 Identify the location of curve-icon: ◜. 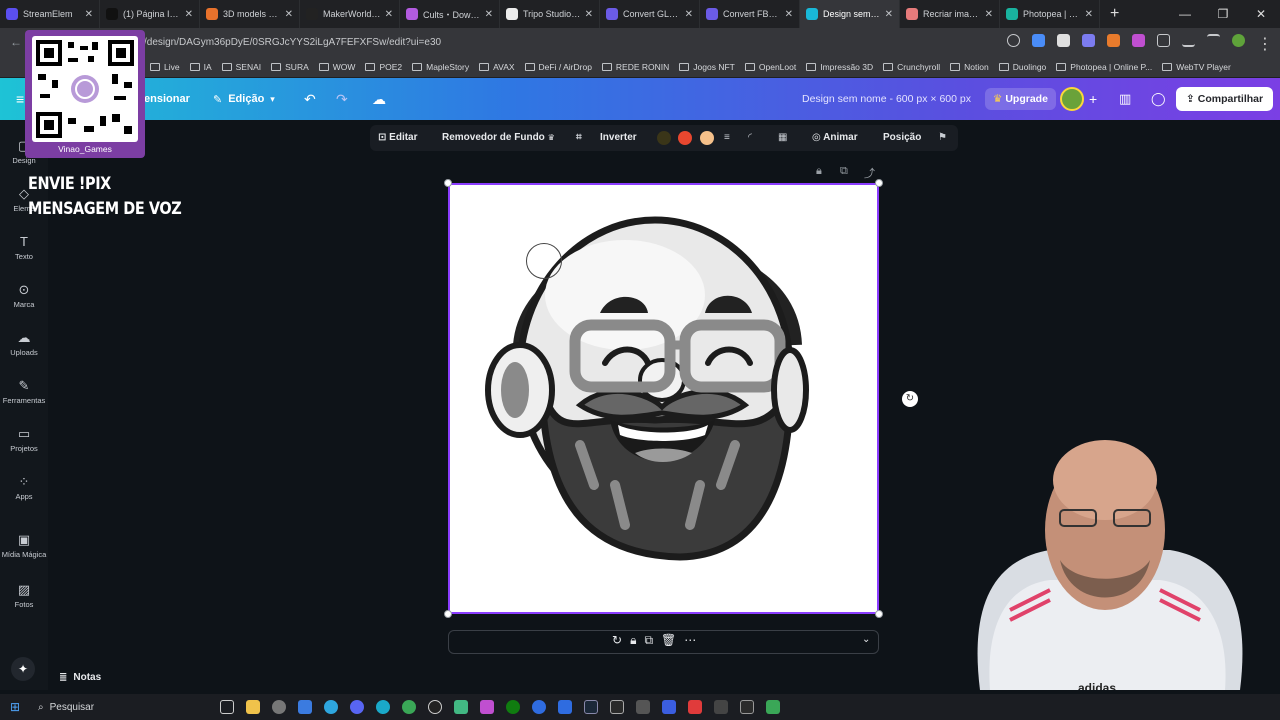
(750, 138).